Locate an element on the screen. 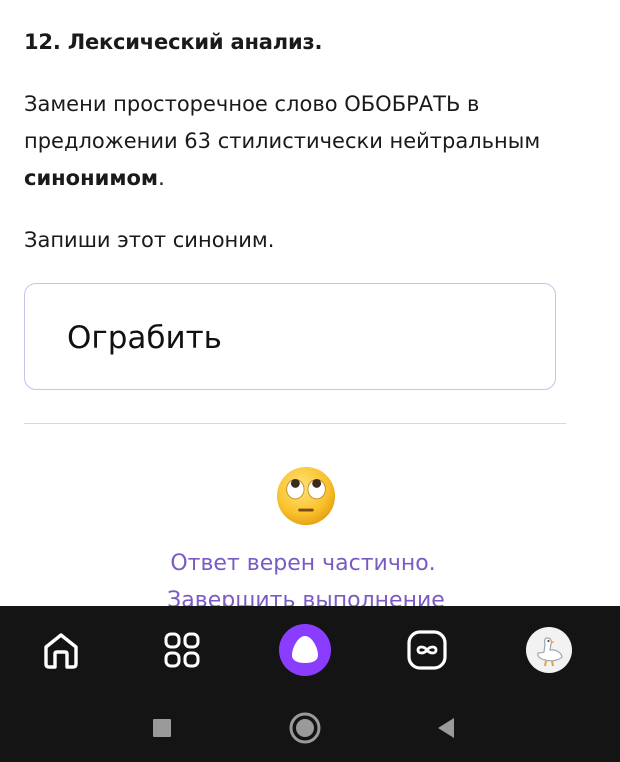  profile-button is located at coordinates (549, 650).